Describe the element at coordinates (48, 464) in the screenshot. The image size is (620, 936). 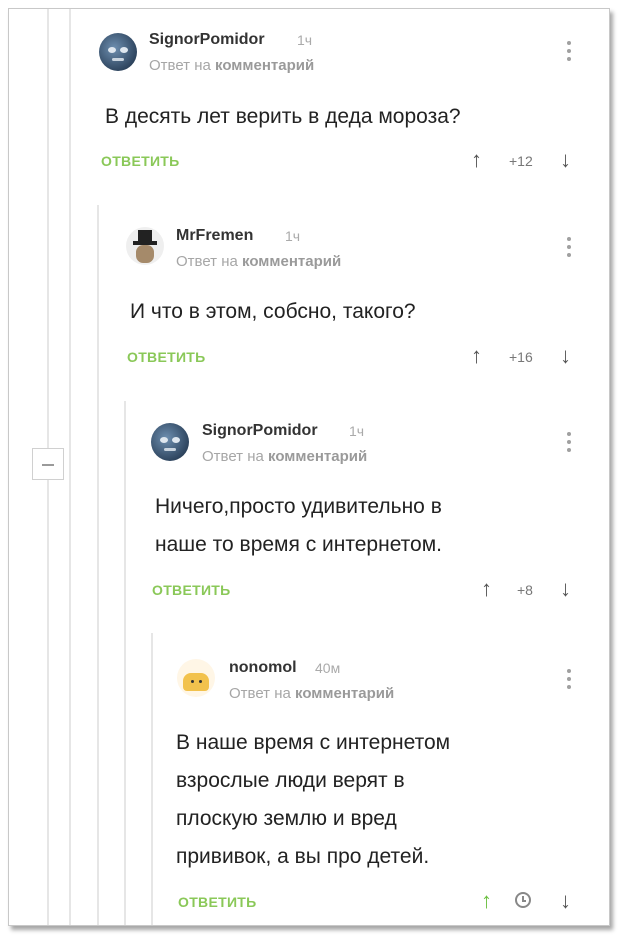
I see `collapse-thread-button` at that location.